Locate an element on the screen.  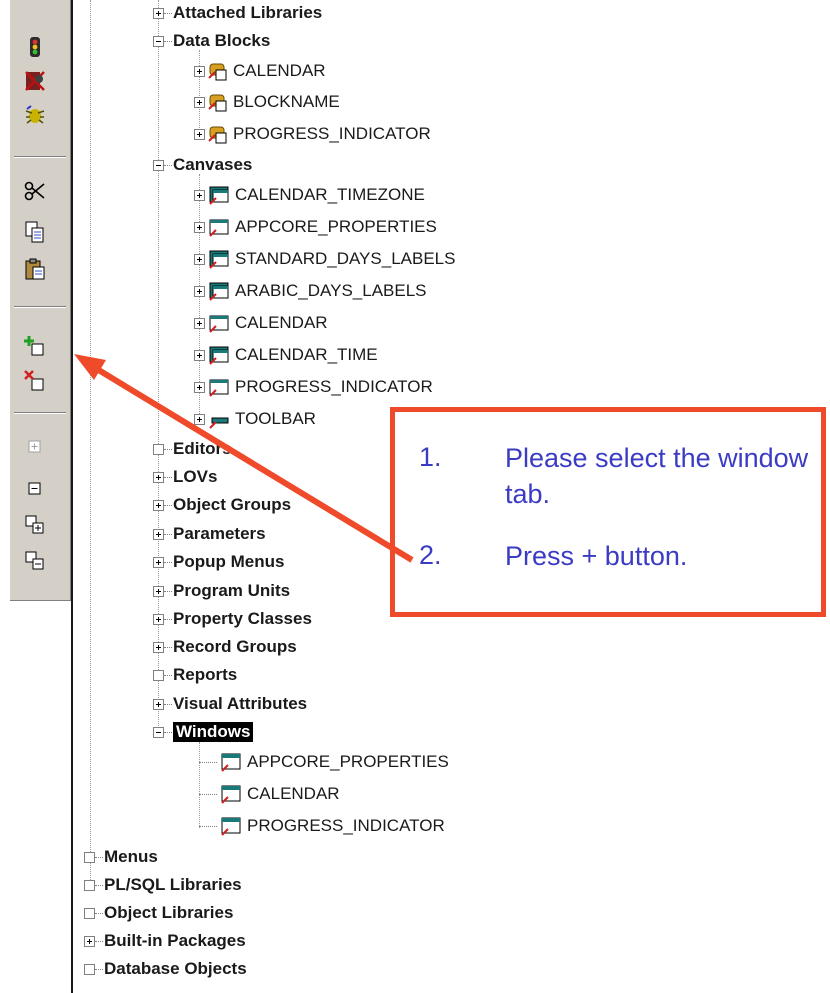
cut-icon is located at coordinates (34, 191).